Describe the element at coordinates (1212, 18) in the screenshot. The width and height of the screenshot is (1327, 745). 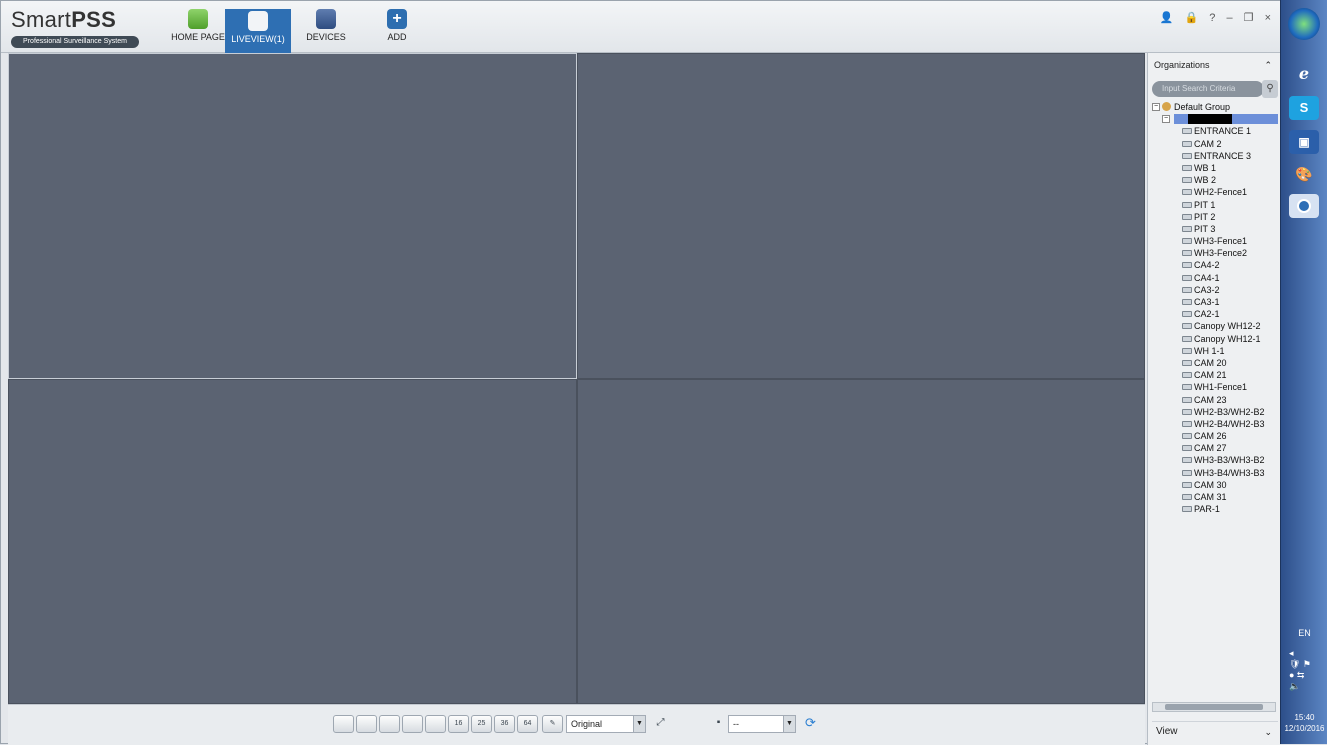
I see `help-icon: ?` at that location.